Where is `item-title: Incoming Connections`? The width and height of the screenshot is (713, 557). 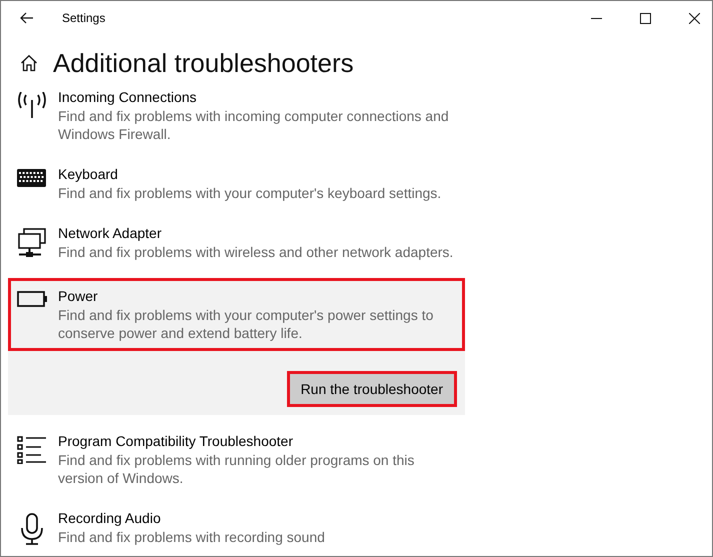 item-title: Incoming Connections is located at coordinates (257, 97).